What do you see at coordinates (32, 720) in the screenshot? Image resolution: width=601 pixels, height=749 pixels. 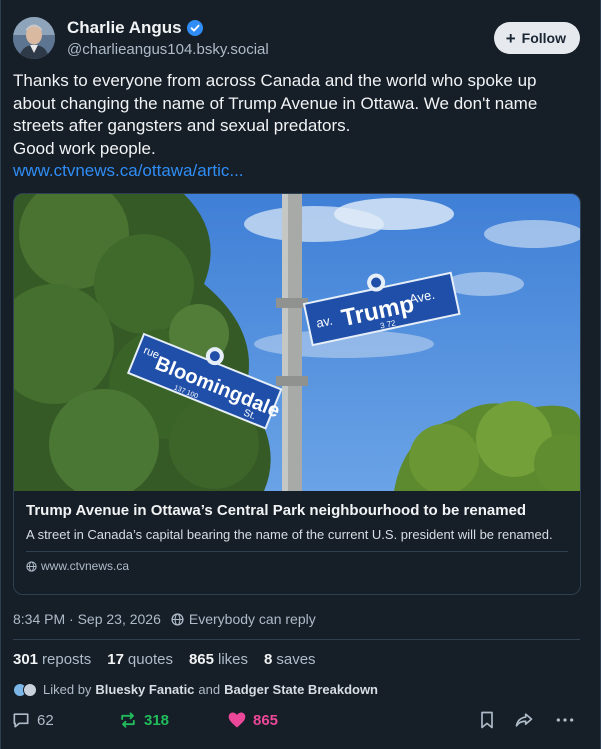 I see `reply-button: 62` at bounding box center [32, 720].